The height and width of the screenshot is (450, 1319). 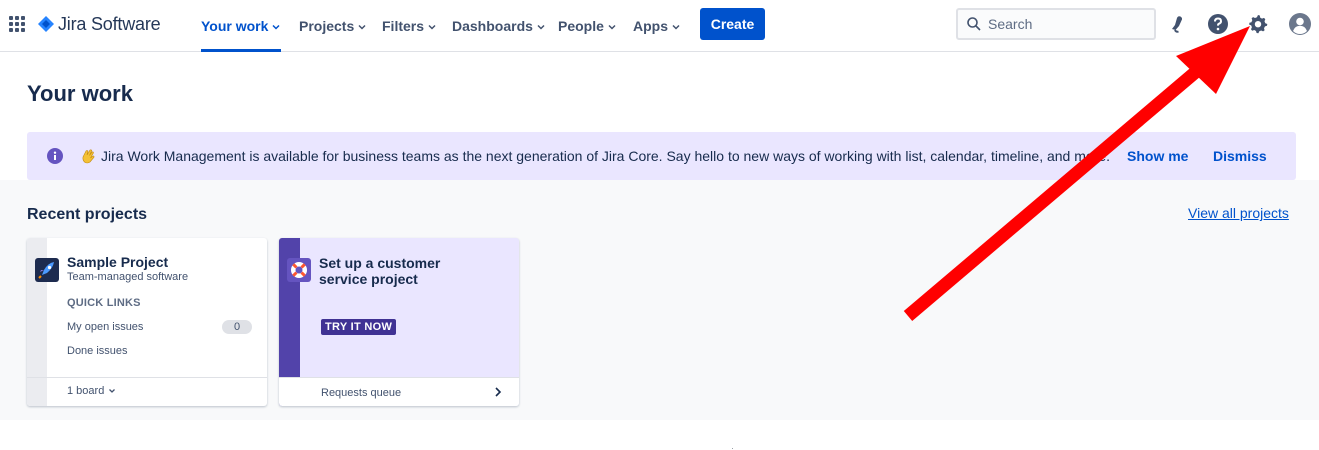 I want to click on project-type: Team-managed software, so click(x=128, y=277).